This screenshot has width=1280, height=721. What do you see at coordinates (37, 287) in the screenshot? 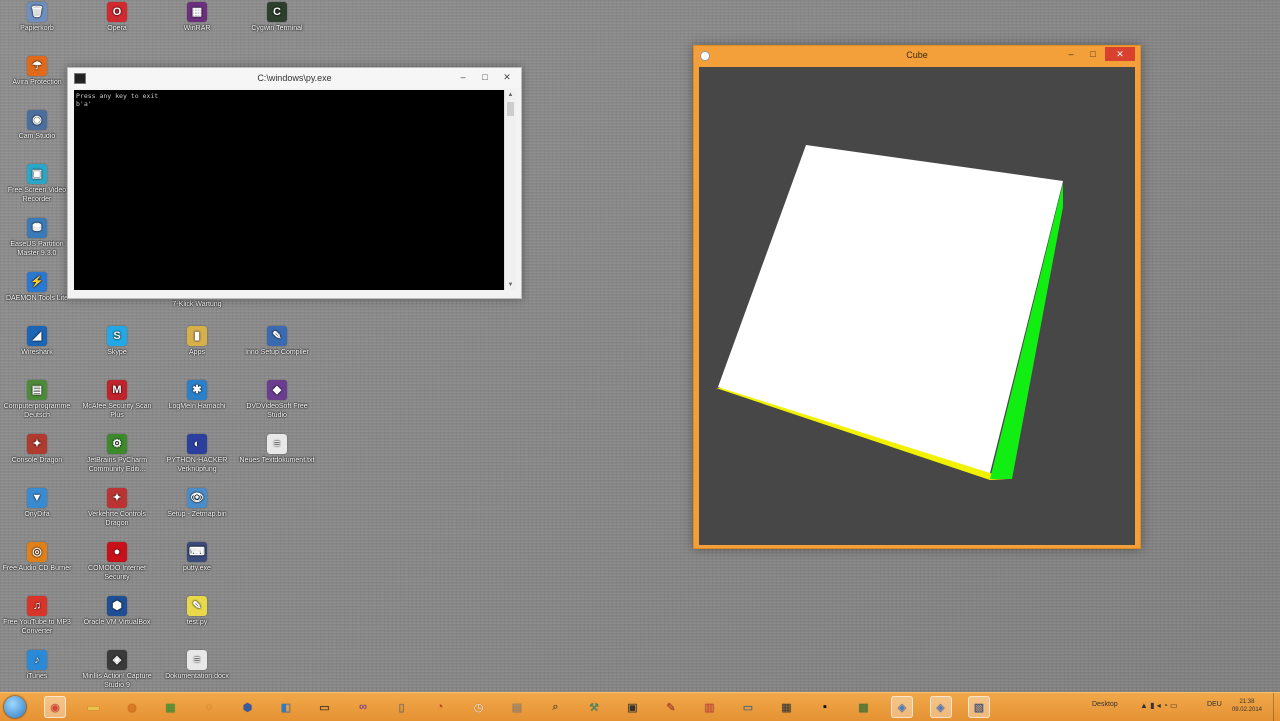
I see `desktop-icon: ⚡ DAEMON Tools Lite` at bounding box center [37, 287].